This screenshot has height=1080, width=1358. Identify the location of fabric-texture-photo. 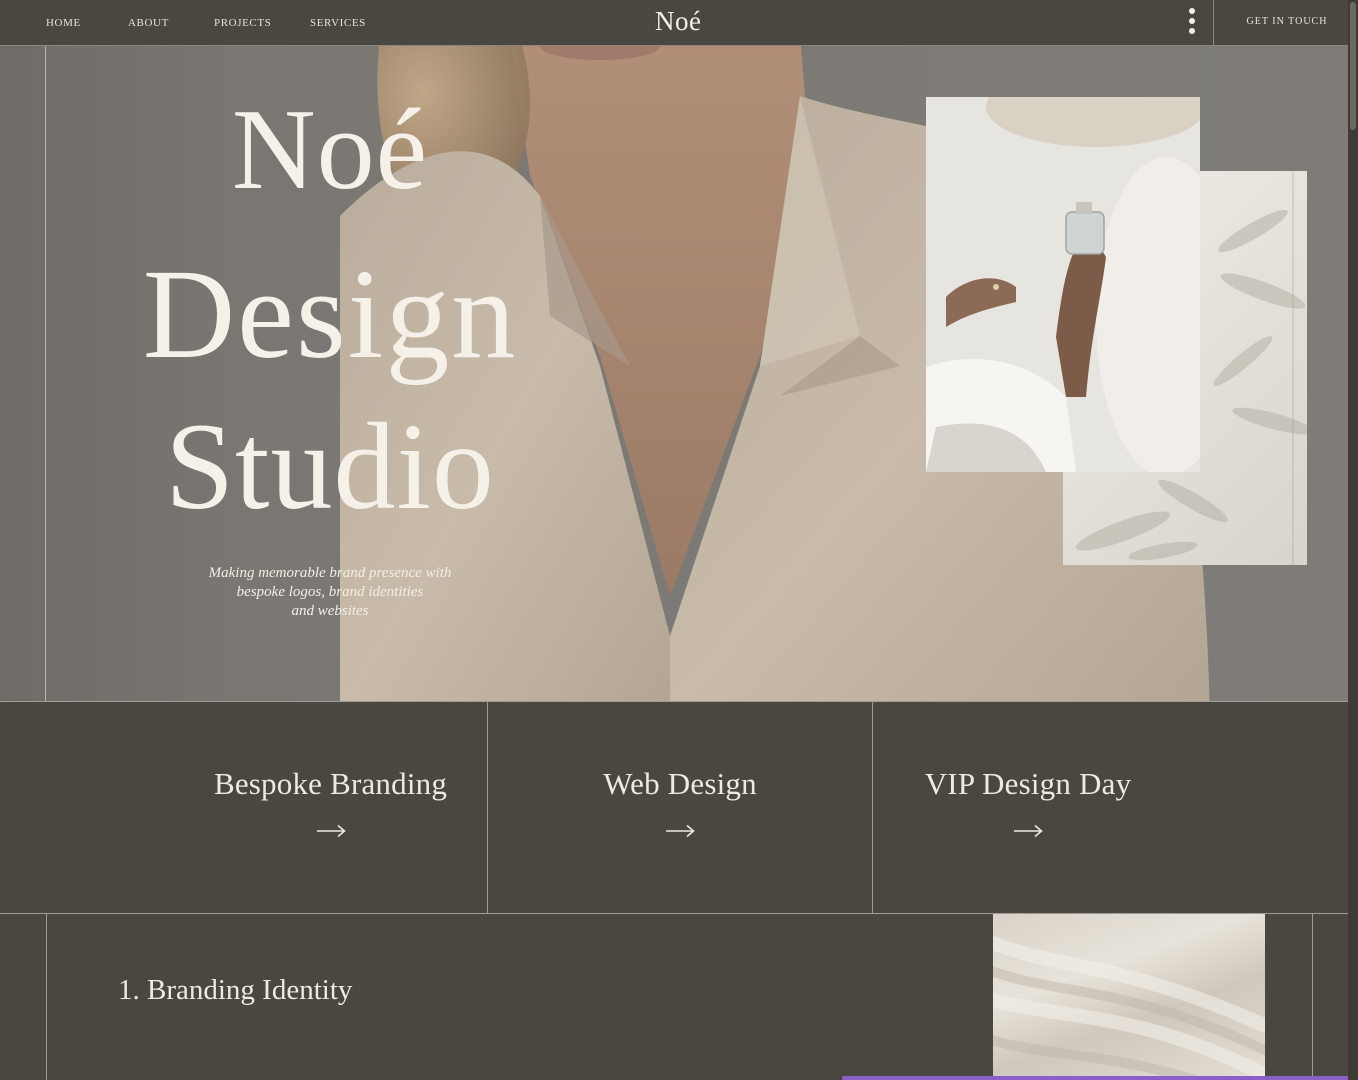
(1129, 997).